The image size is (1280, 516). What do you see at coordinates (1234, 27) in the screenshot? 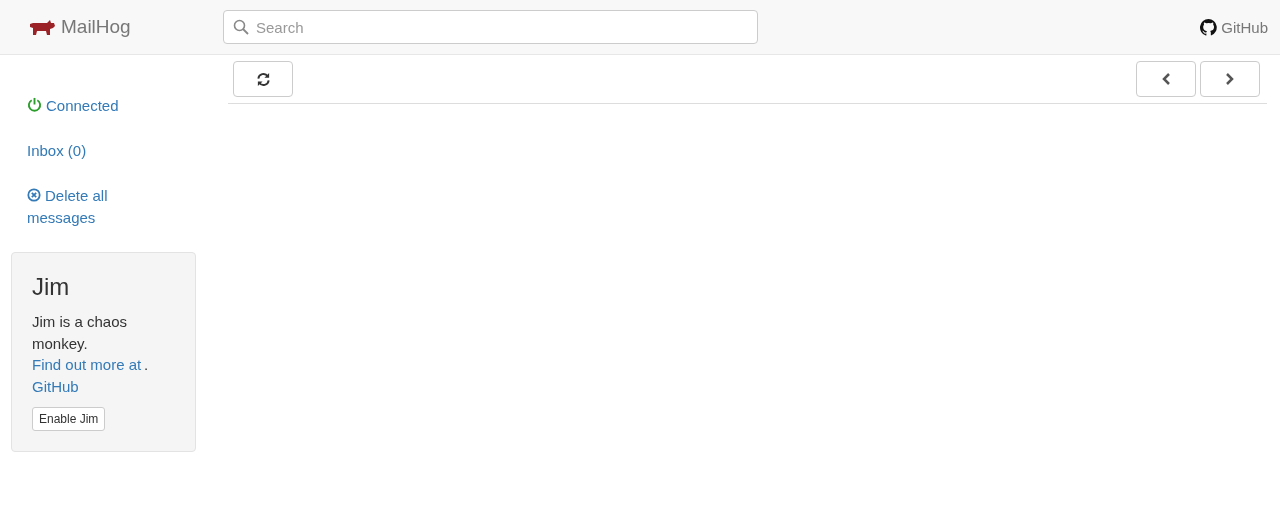
I see `github-link: GitHub` at bounding box center [1234, 27].